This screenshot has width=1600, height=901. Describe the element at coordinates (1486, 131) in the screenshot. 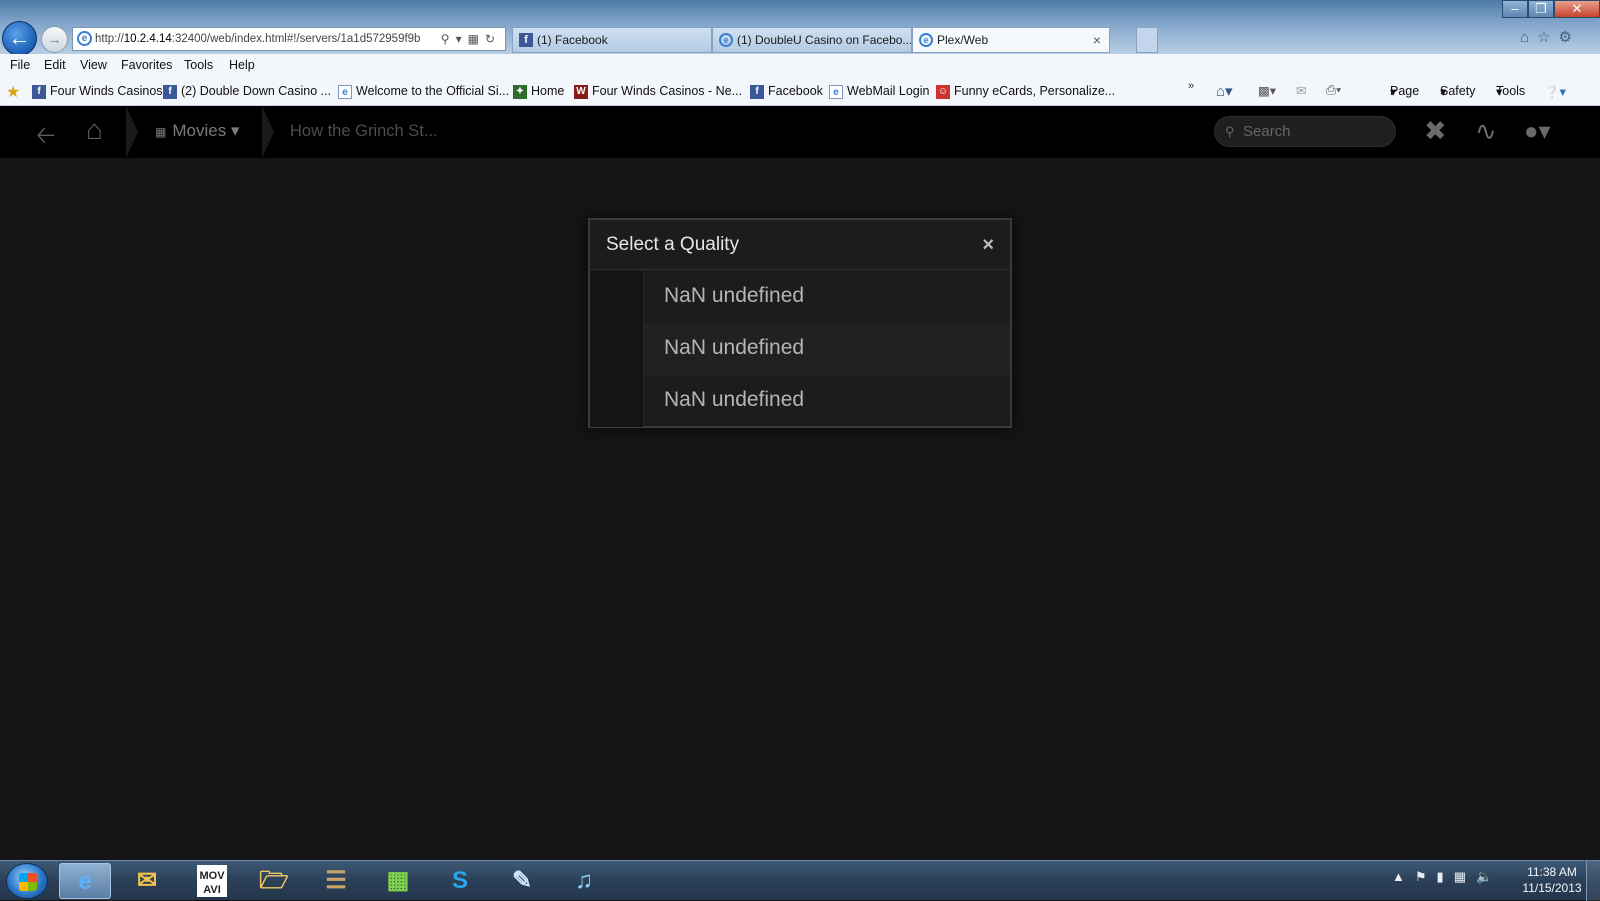

I see `activity-icon: ∿` at that location.